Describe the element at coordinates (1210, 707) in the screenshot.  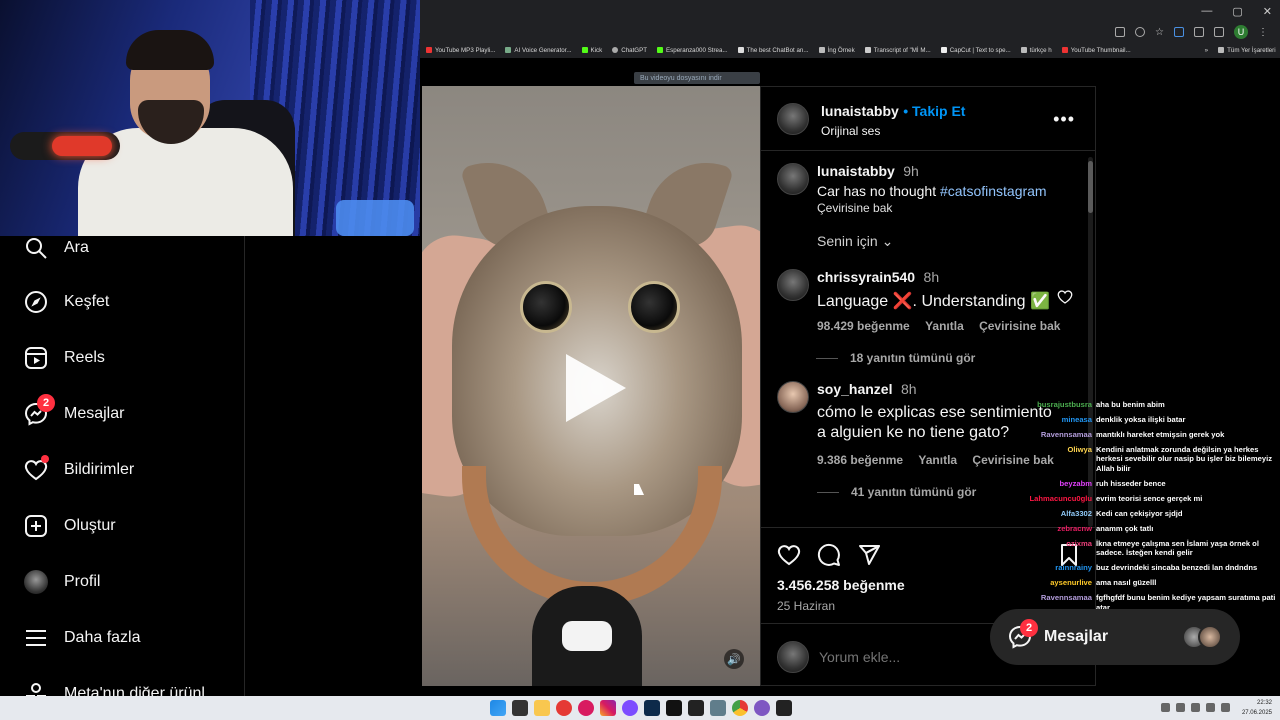
I see `speaker-icon` at that location.